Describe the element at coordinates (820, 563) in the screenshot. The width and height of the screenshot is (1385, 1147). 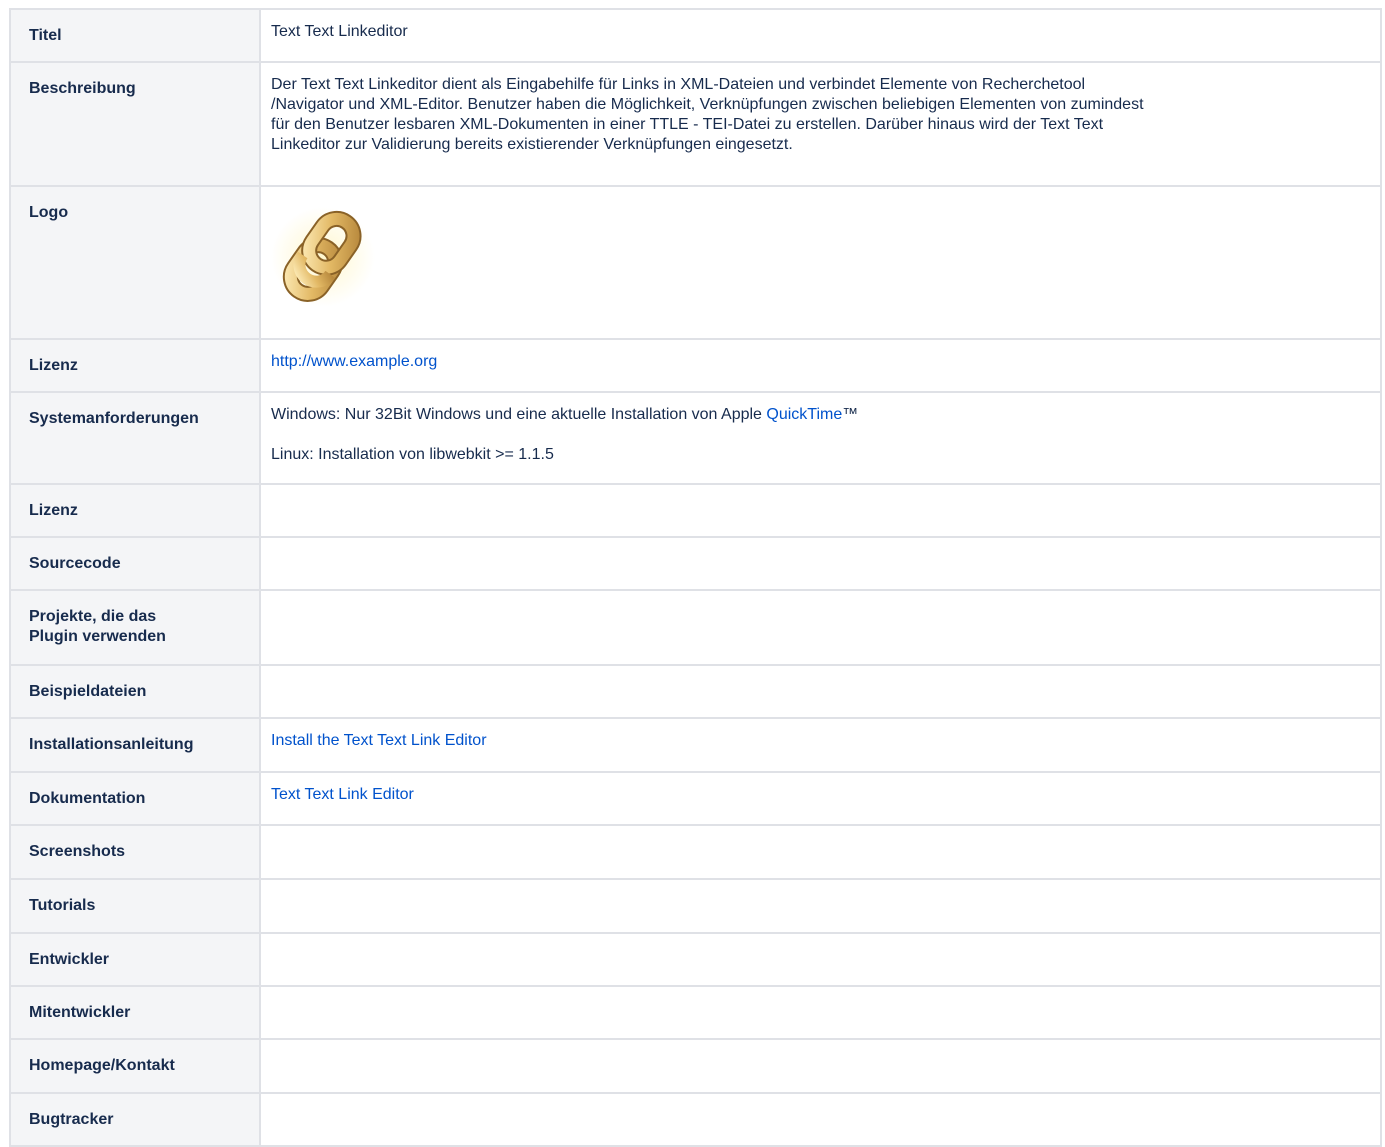
I see `row-value-sourcecode` at that location.